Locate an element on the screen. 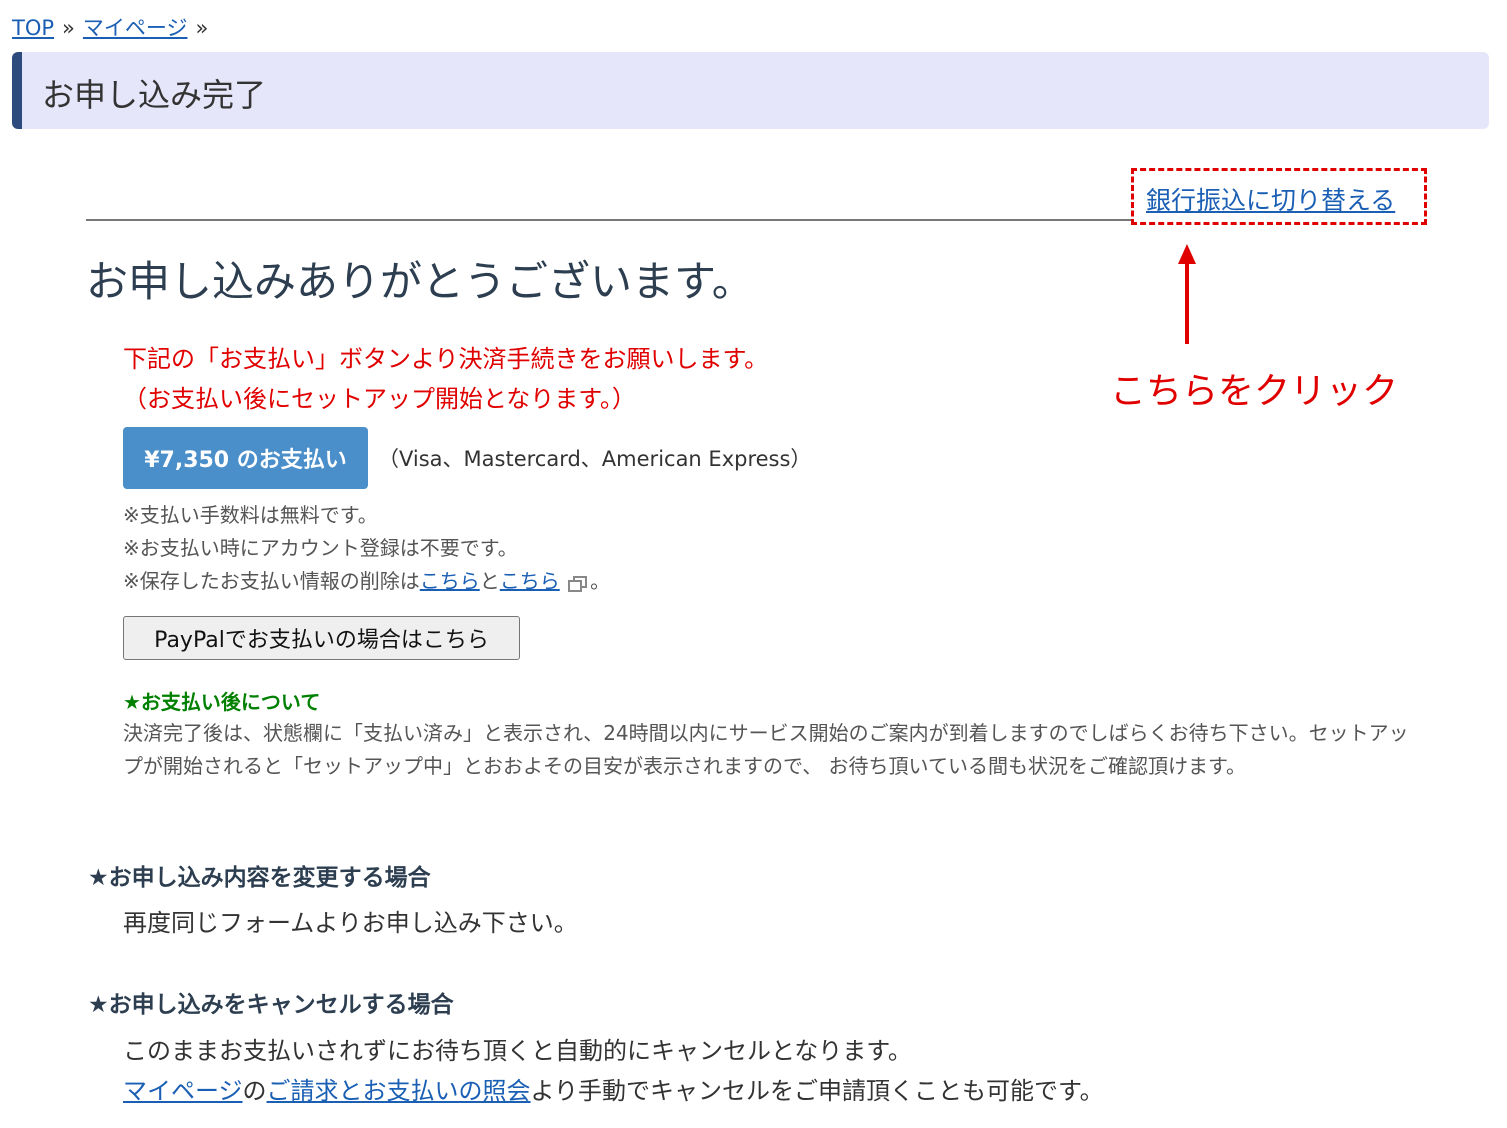 This screenshot has width=1507, height=1128. payment-instruction-line1: 下記の「お支払い」ボタンより決済手続きをお願いします。 is located at coordinates (446, 359).